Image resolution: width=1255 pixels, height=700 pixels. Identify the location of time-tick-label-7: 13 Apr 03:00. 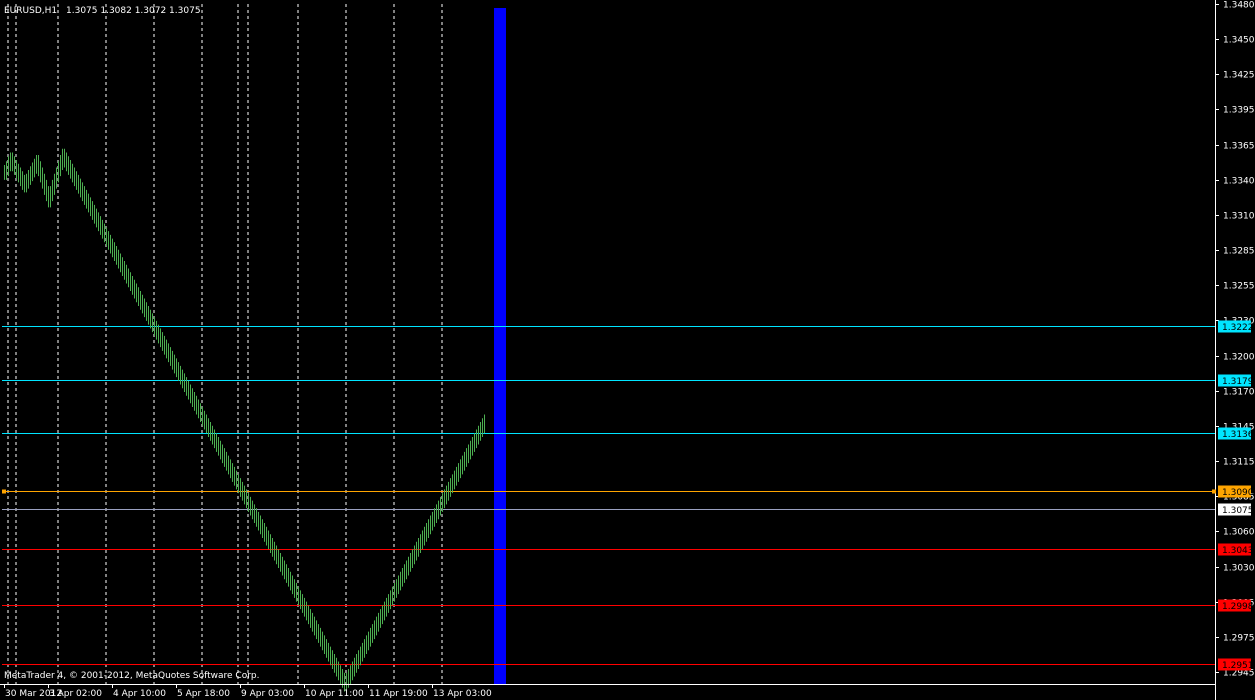
(462, 694).